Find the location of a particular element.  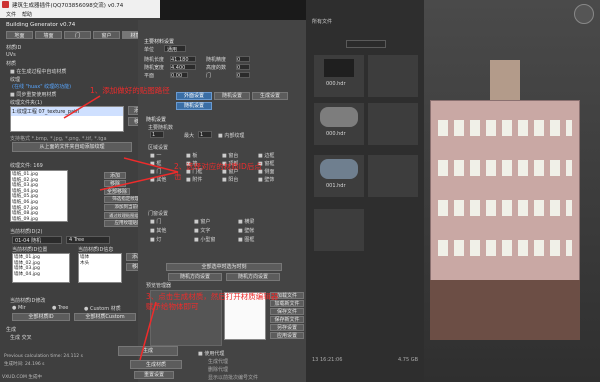

section-uvs: UVs is located at coordinates (11, 55).